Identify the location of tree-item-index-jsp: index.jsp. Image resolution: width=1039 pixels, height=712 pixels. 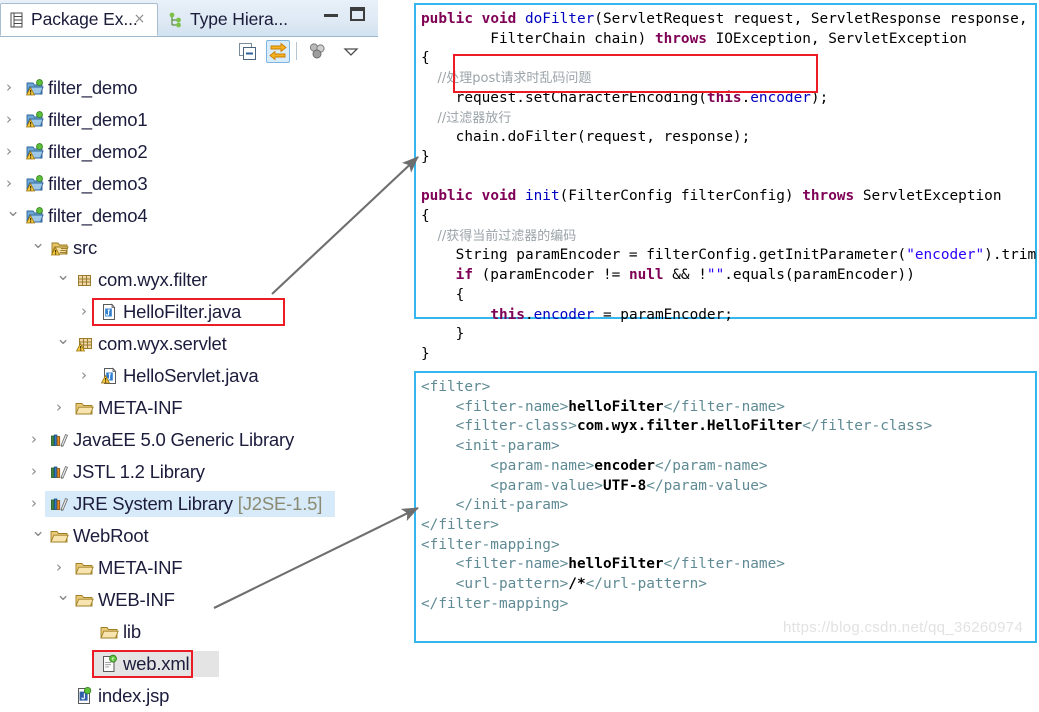
(200, 696).